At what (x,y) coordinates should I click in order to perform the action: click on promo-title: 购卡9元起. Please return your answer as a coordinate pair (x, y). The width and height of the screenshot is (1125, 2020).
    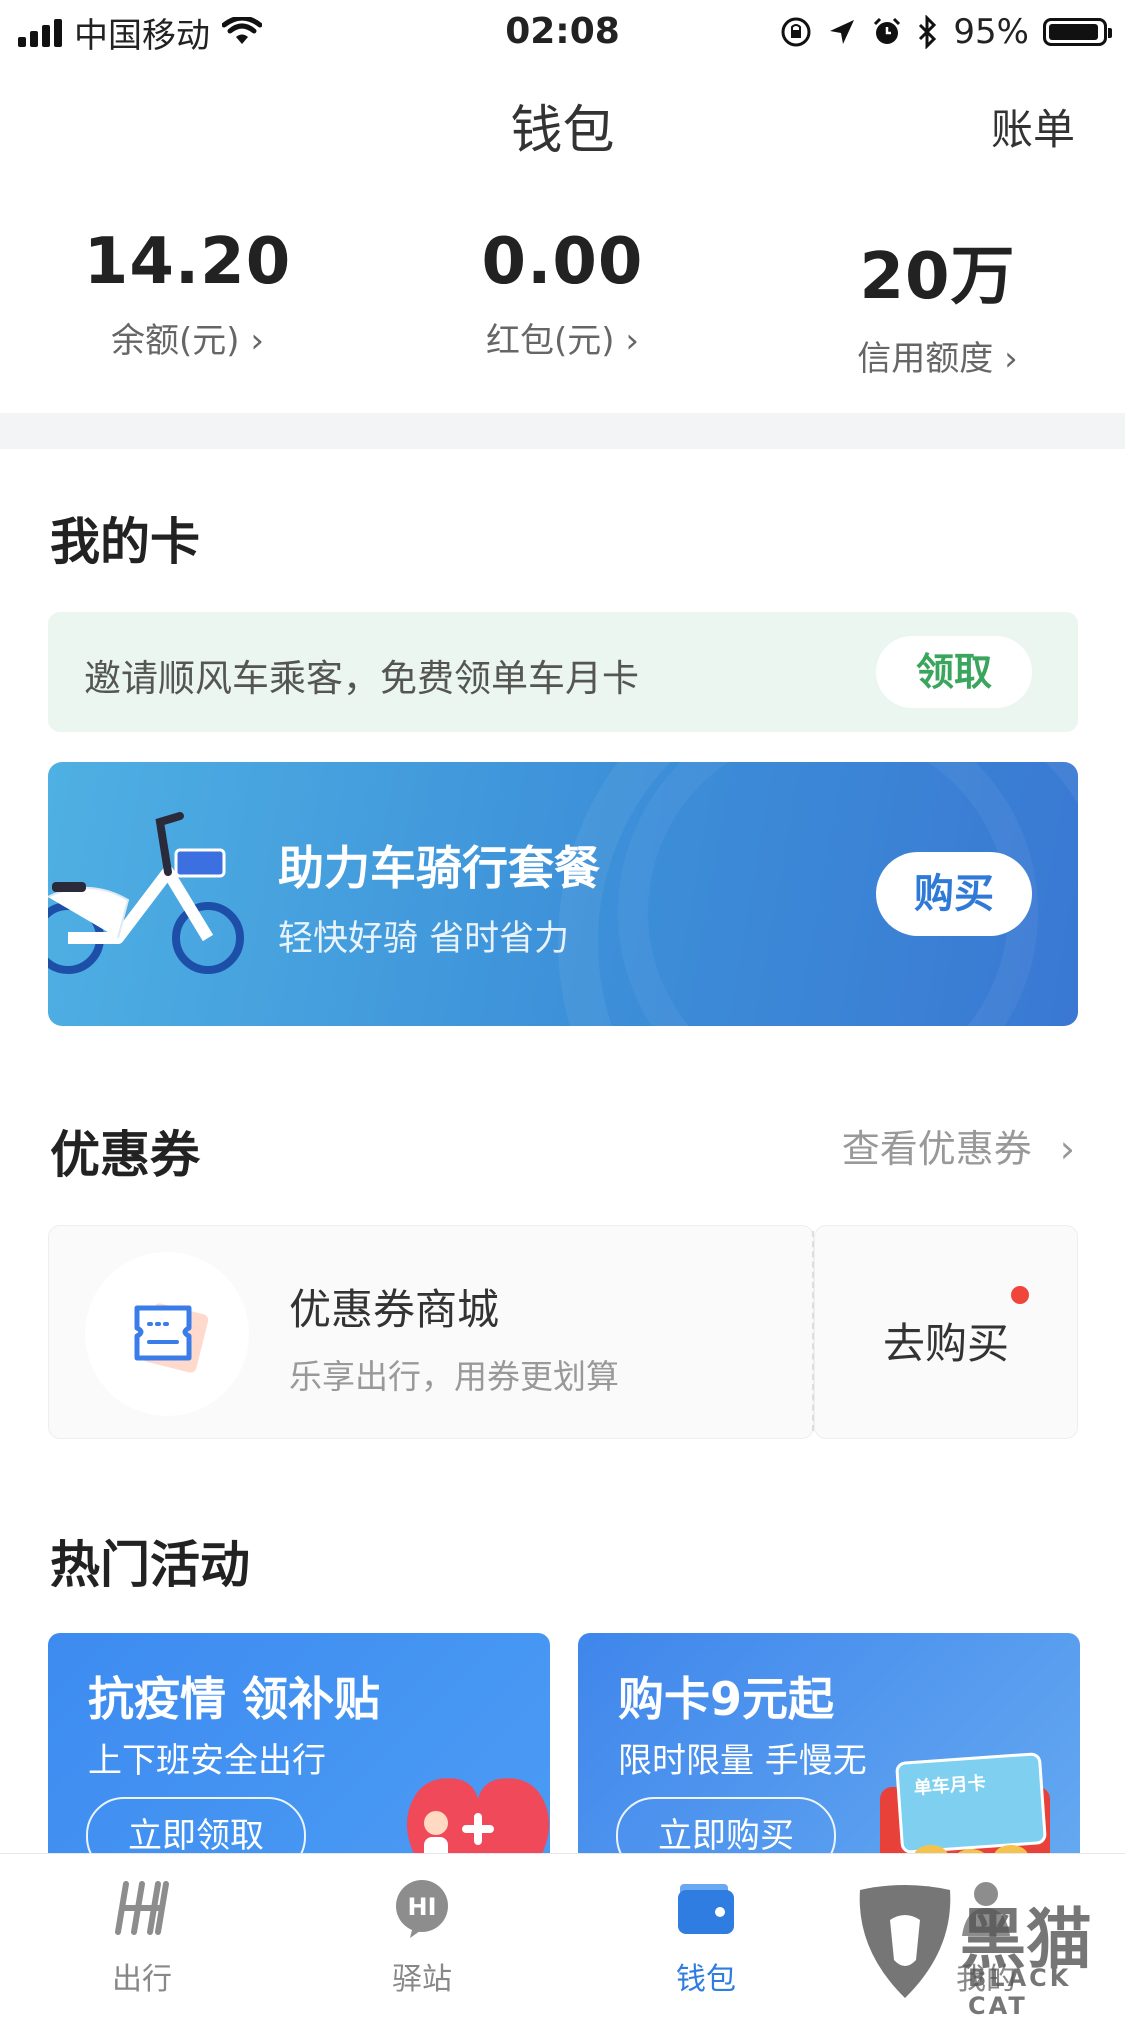
    Looking at the image, I should click on (726, 1699).